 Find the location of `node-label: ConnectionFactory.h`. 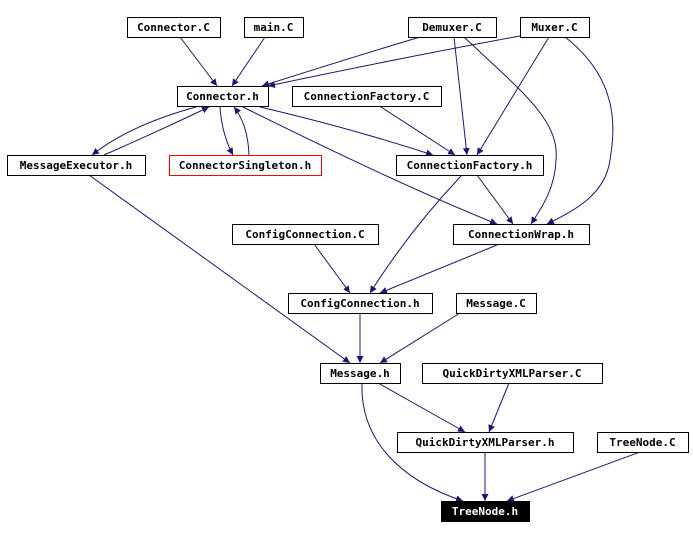

node-label: ConnectionFactory.h is located at coordinates (470, 165).